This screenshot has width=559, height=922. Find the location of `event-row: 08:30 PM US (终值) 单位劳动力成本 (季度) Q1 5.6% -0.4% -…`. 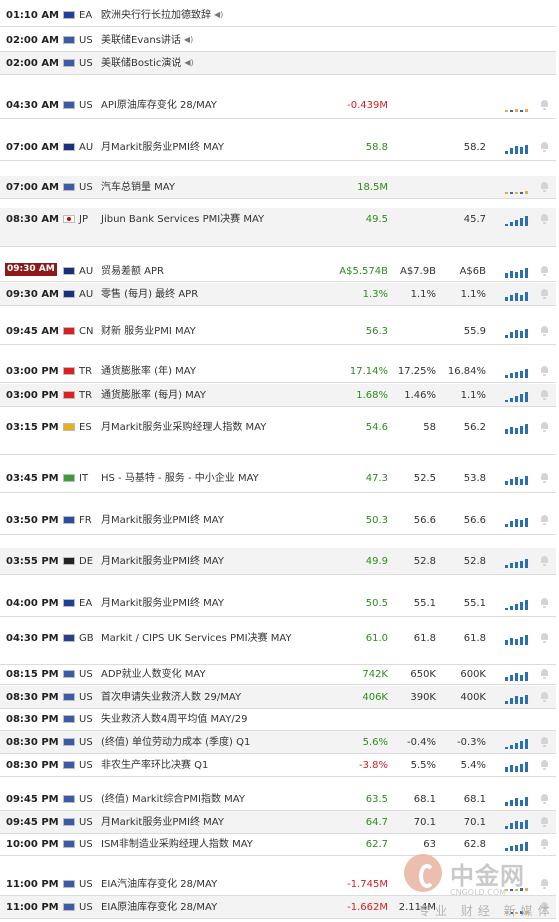

event-row: 08:30 PM US (终值) 单位劳动力成本 (季度) Q1 5.6% -0.4% -… is located at coordinates (278, 742).